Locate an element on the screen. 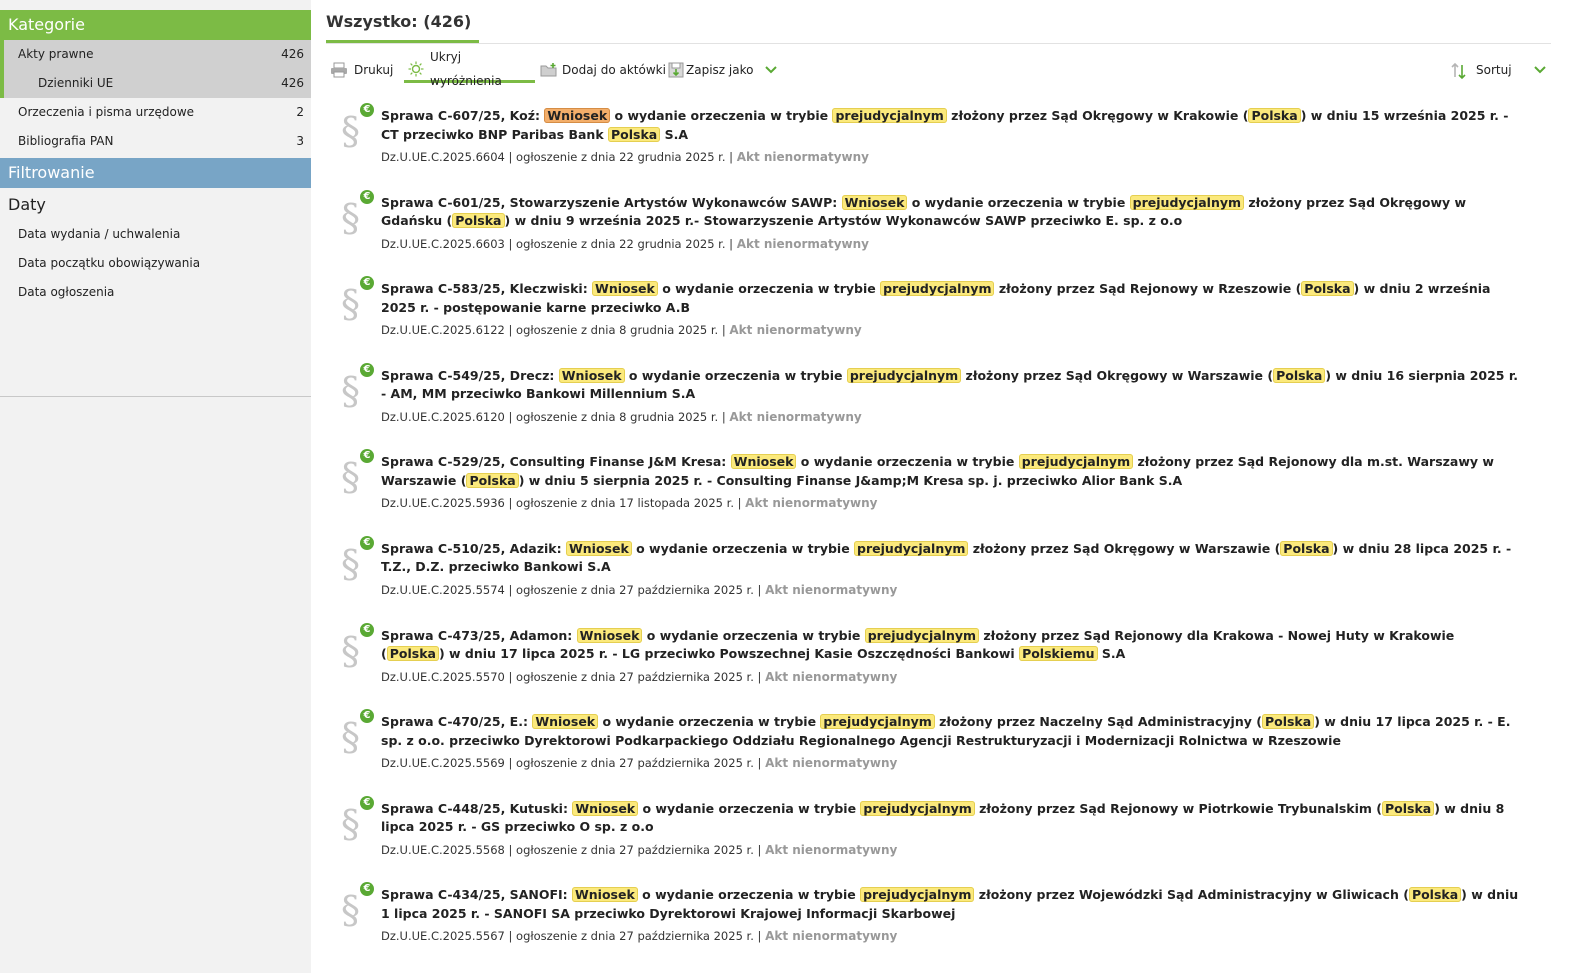 The height and width of the screenshot is (973, 1589). result-id: Dz.U.UE.C.2025.6122 is located at coordinates (443, 330).